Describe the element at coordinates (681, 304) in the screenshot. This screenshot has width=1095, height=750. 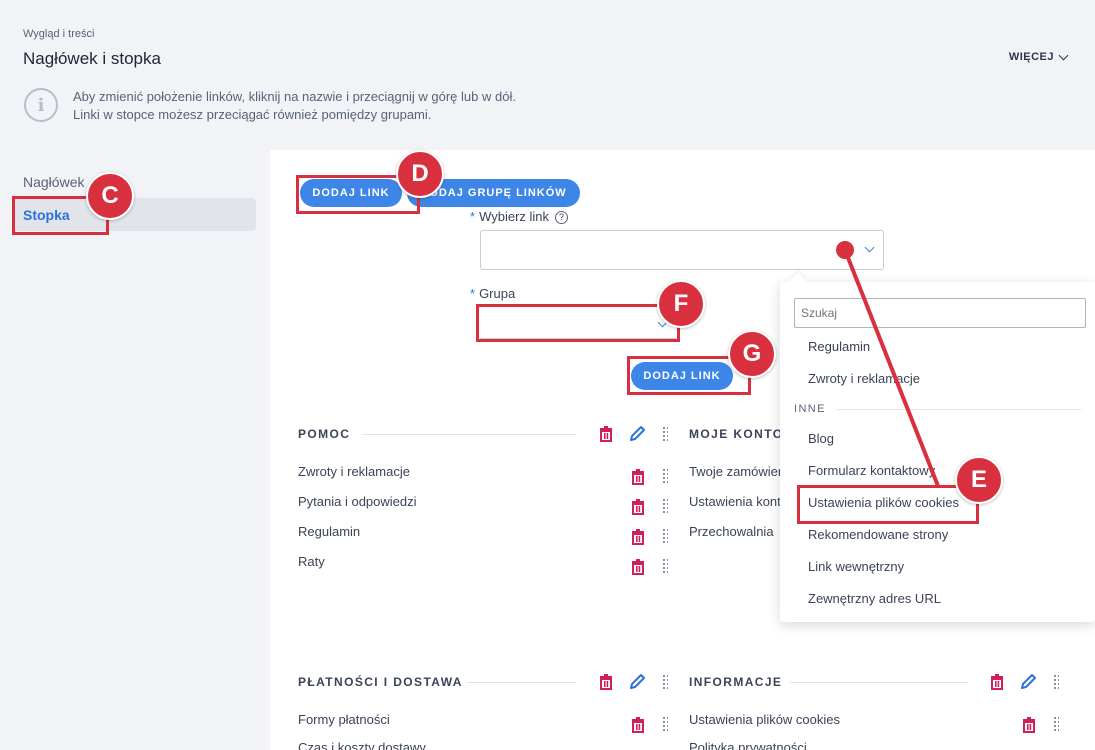
I see `annotation-marker-f: F` at that location.